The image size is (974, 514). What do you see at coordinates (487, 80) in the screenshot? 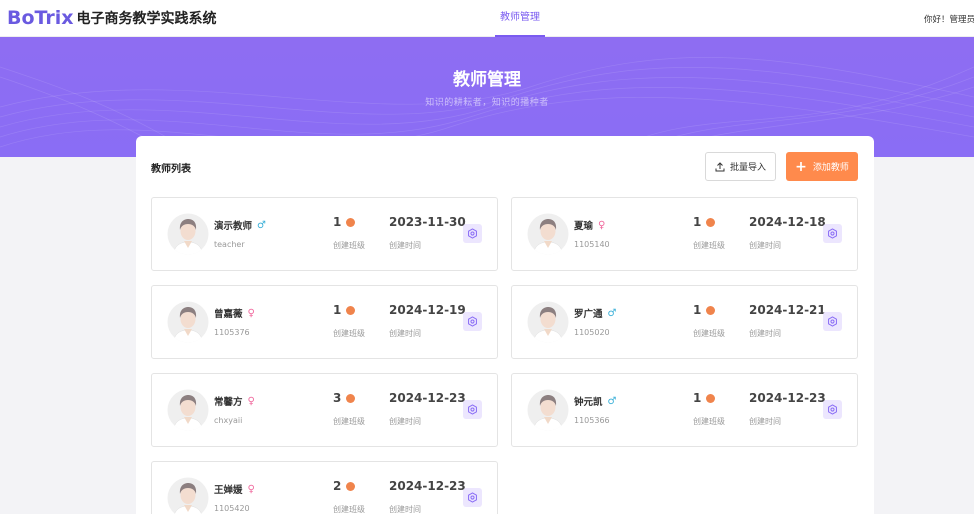
I see `page-title: 教师管理` at bounding box center [487, 80].